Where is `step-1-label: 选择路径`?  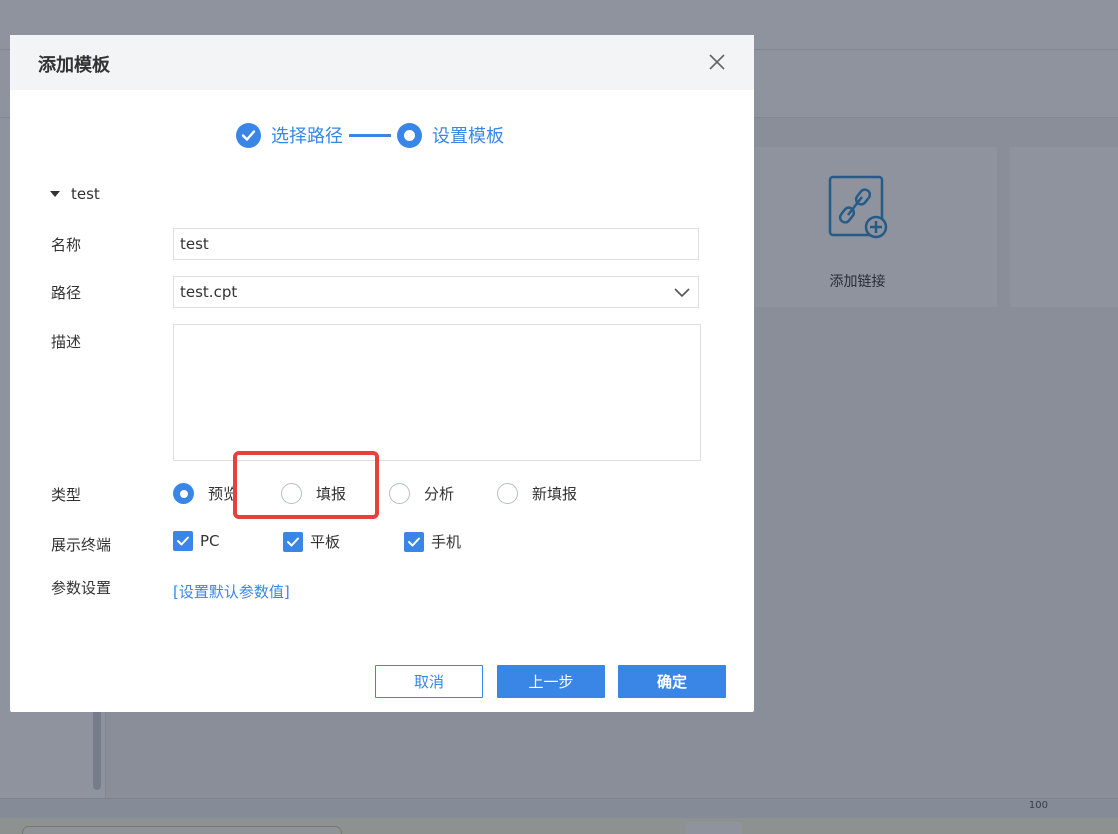 step-1-label: 选择路径 is located at coordinates (307, 136).